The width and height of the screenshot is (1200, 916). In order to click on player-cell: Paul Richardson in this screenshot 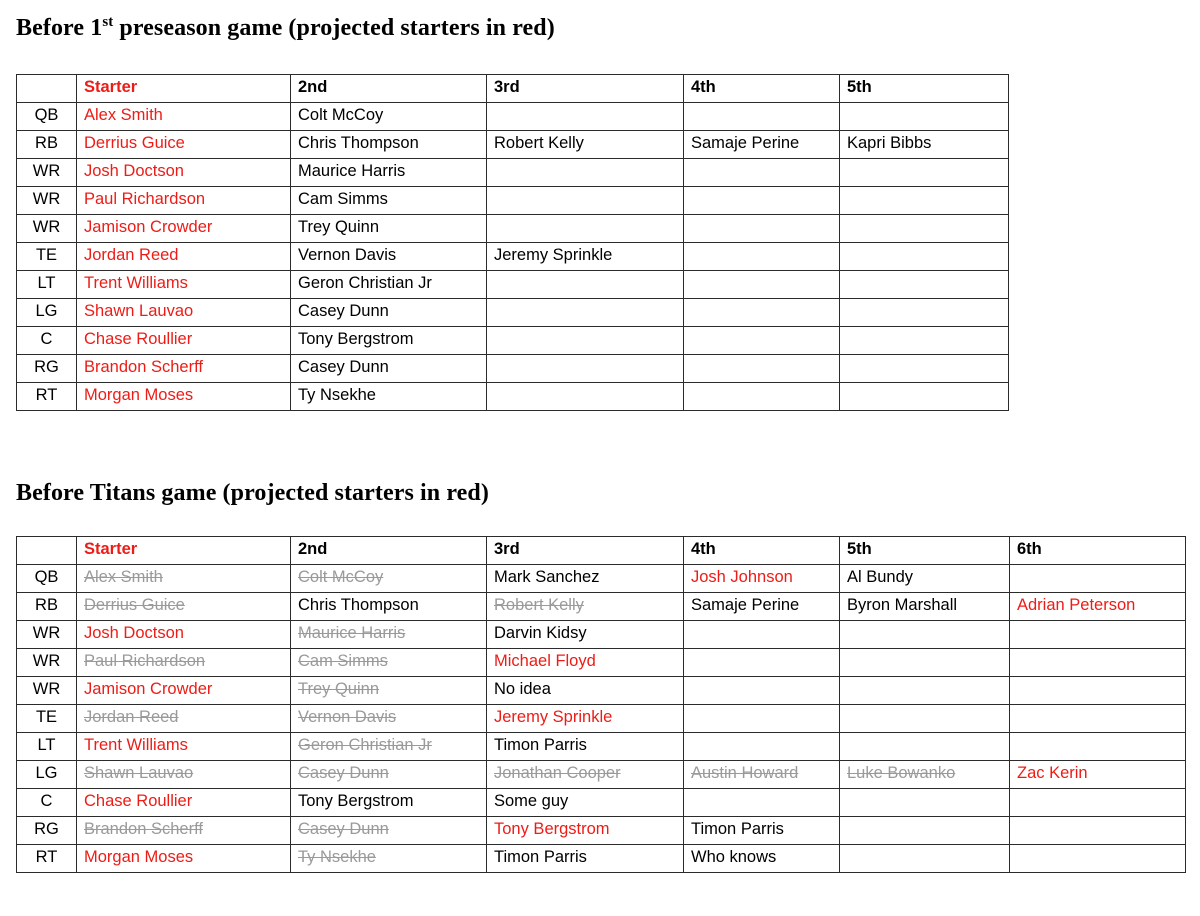, I will do `click(183, 662)`.